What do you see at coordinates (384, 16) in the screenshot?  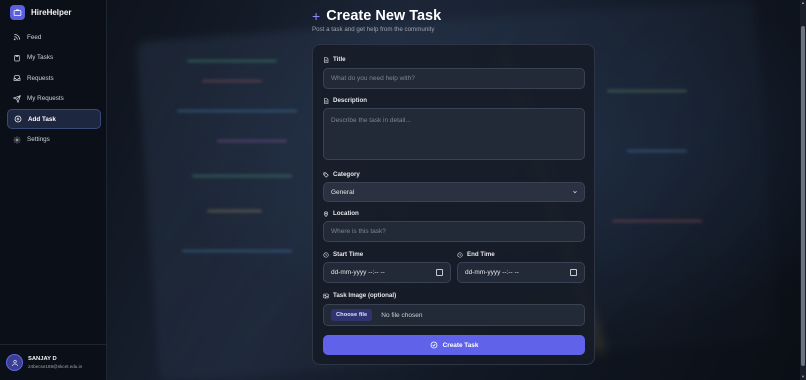 I see `page-title: Create New Task` at bounding box center [384, 16].